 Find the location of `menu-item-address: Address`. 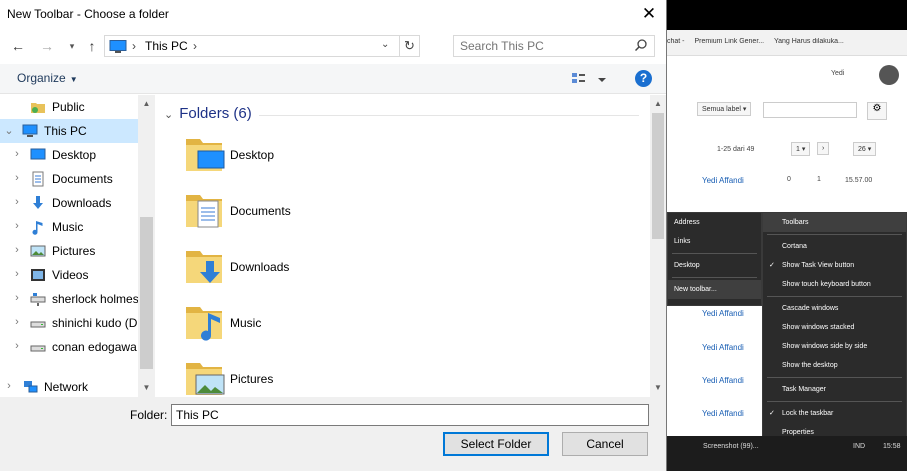

menu-item-address: Address is located at coordinates (714, 222).